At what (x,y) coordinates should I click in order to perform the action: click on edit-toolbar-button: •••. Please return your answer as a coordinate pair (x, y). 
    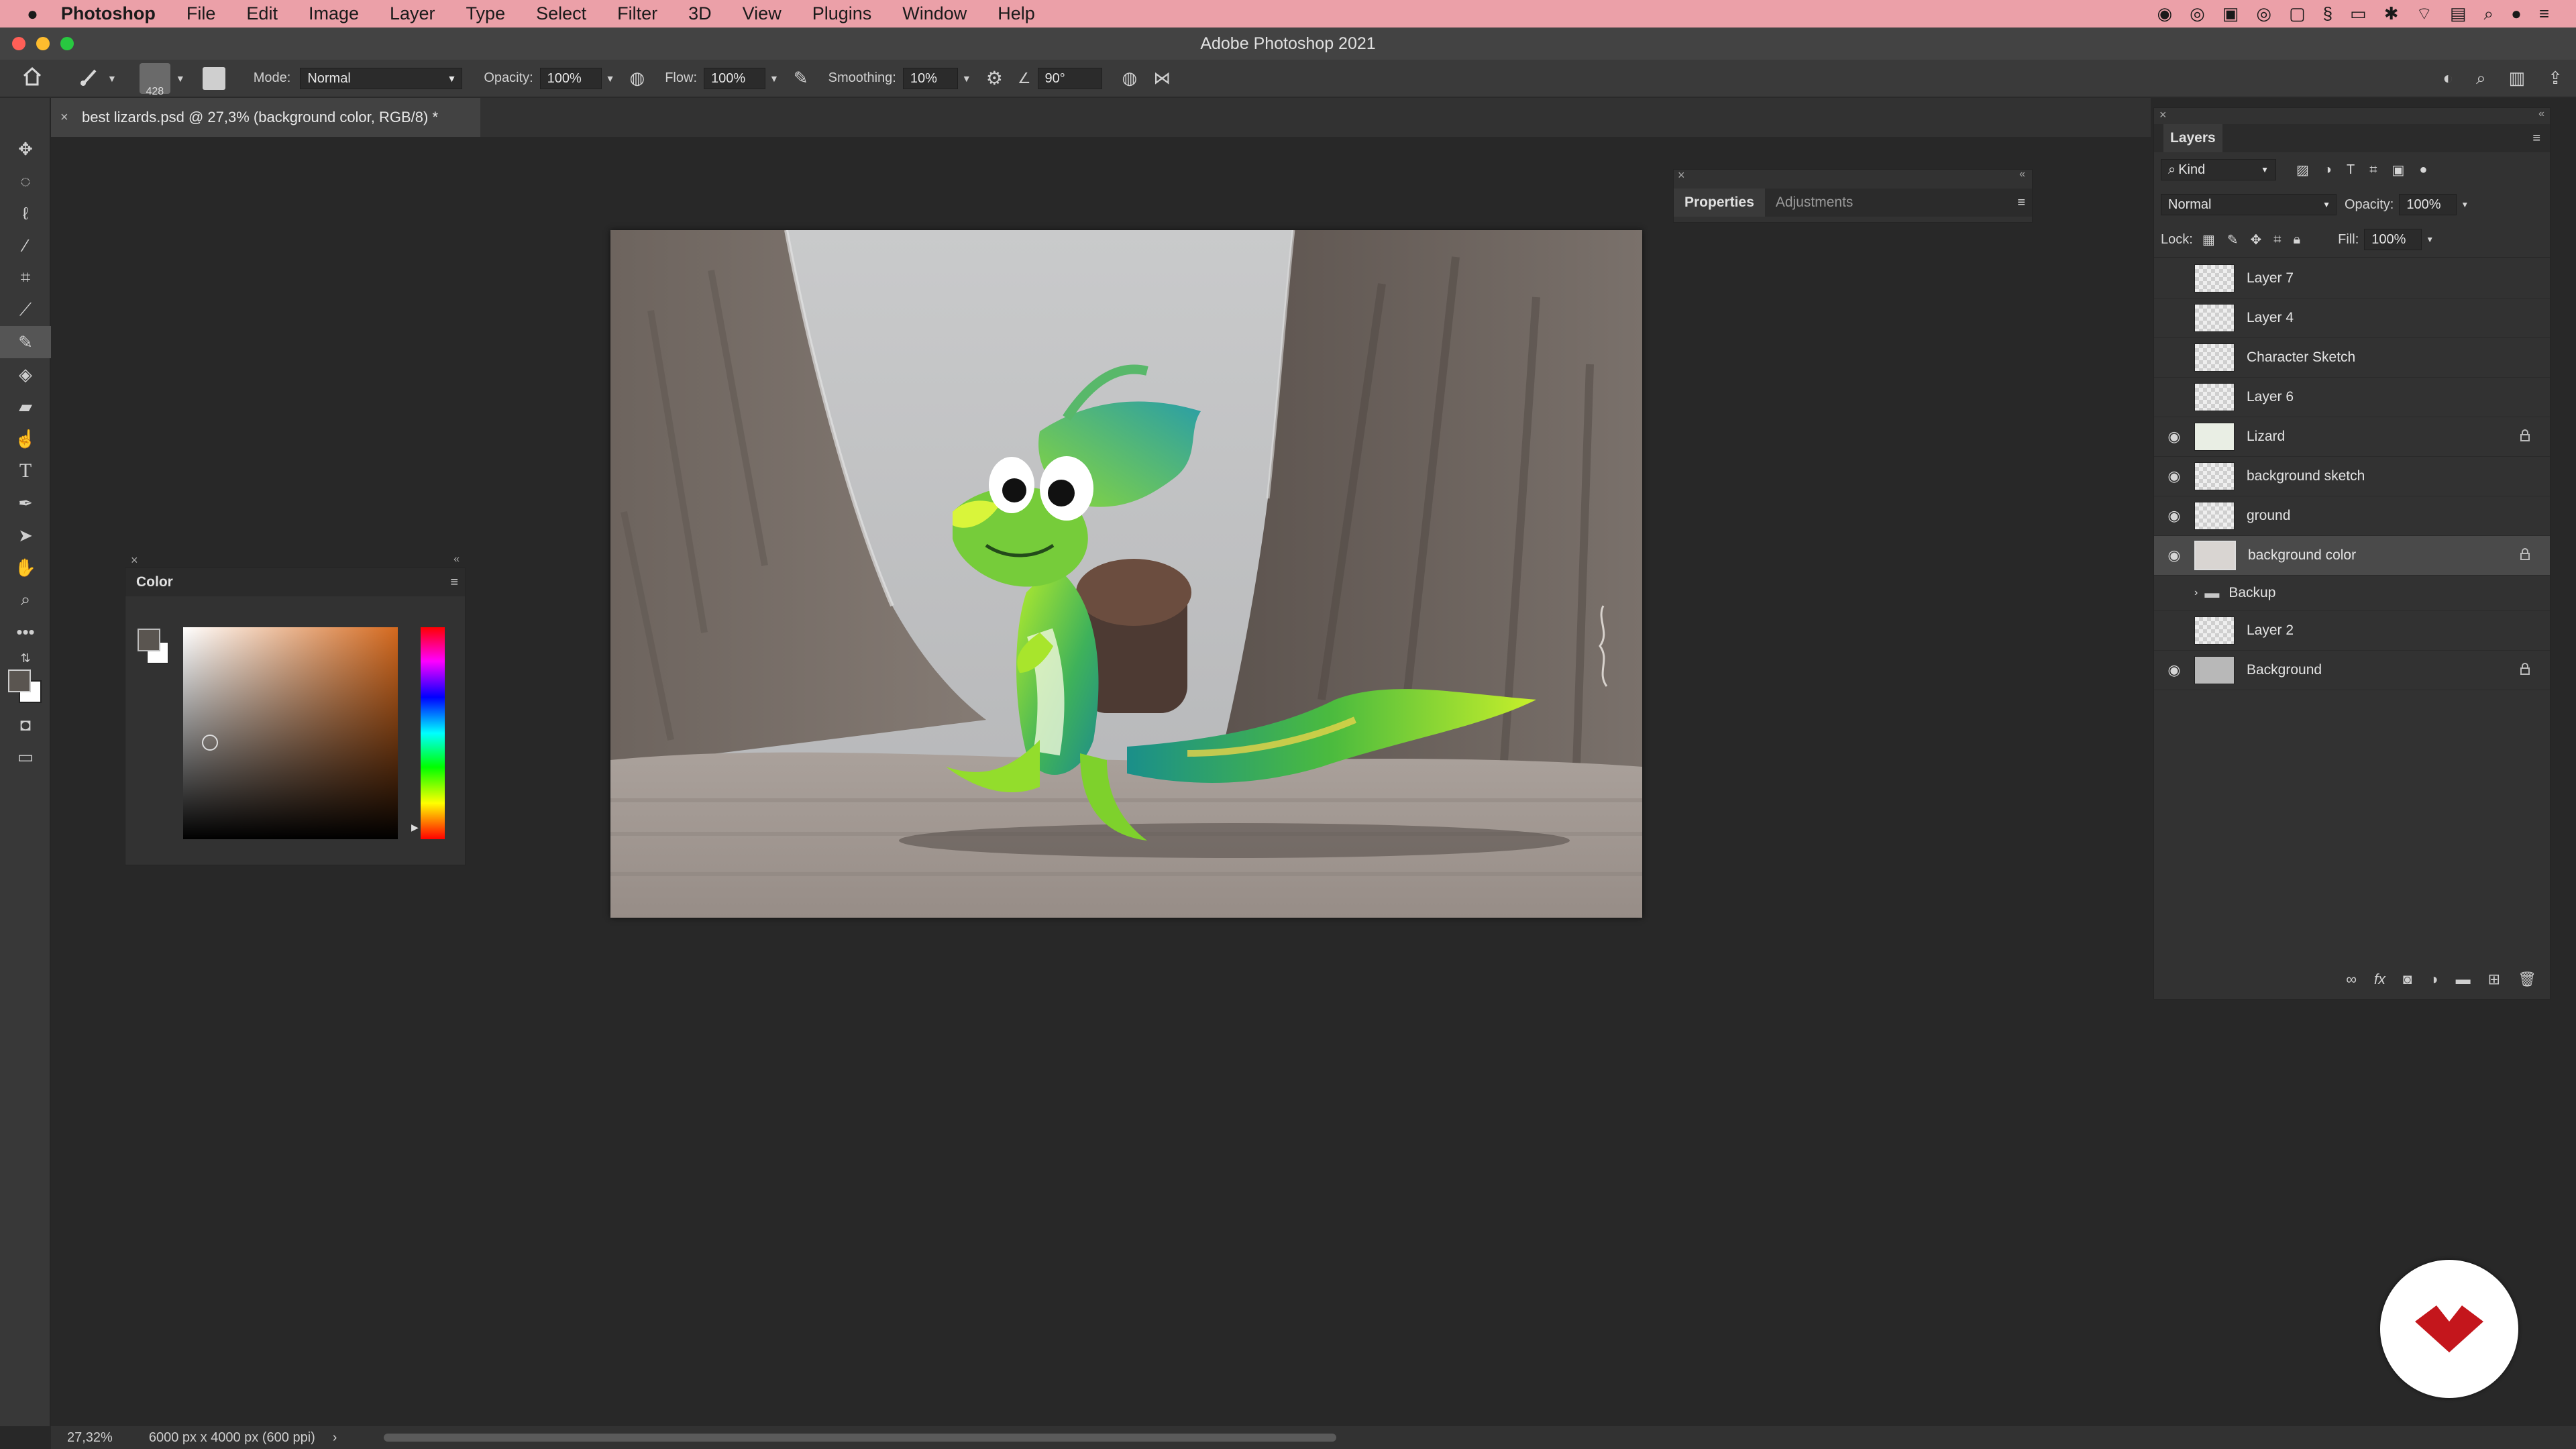
    Looking at the image, I should click on (25, 632).